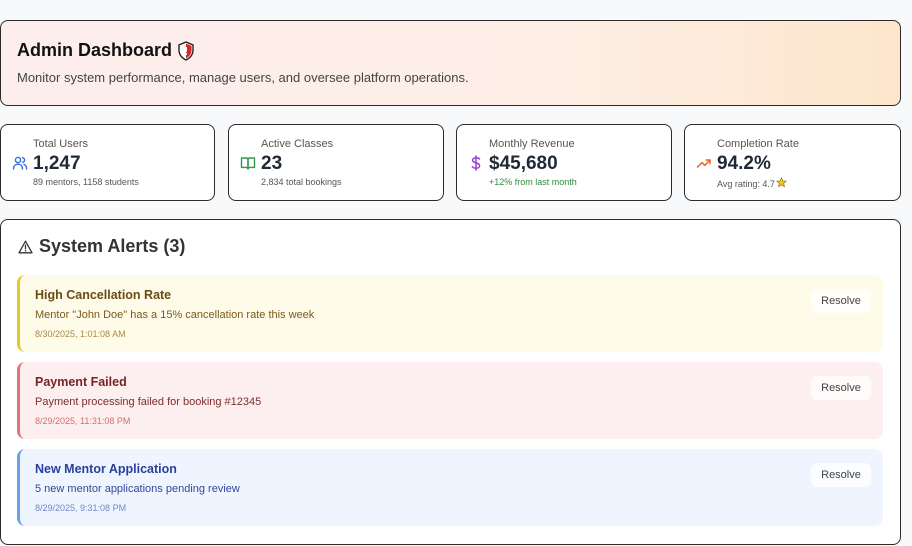 Image resolution: width=912 pixels, height=546 pixels. Describe the element at coordinates (61, 144) in the screenshot. I see `stat-label: Total Users` at that location.